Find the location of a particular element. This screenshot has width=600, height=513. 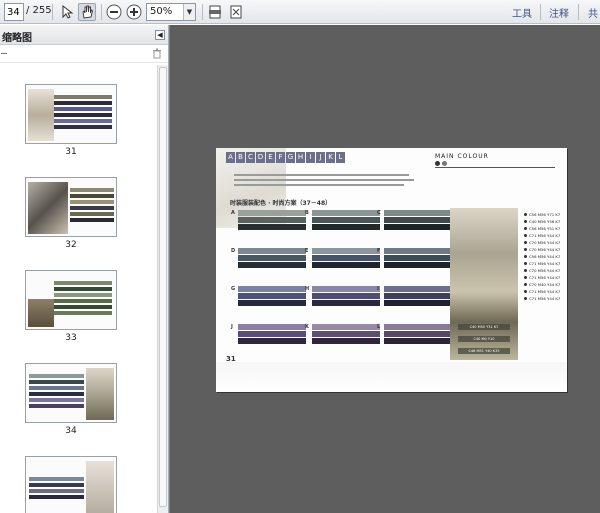

swatch-group-h: H is located at coordinates (342, 307).